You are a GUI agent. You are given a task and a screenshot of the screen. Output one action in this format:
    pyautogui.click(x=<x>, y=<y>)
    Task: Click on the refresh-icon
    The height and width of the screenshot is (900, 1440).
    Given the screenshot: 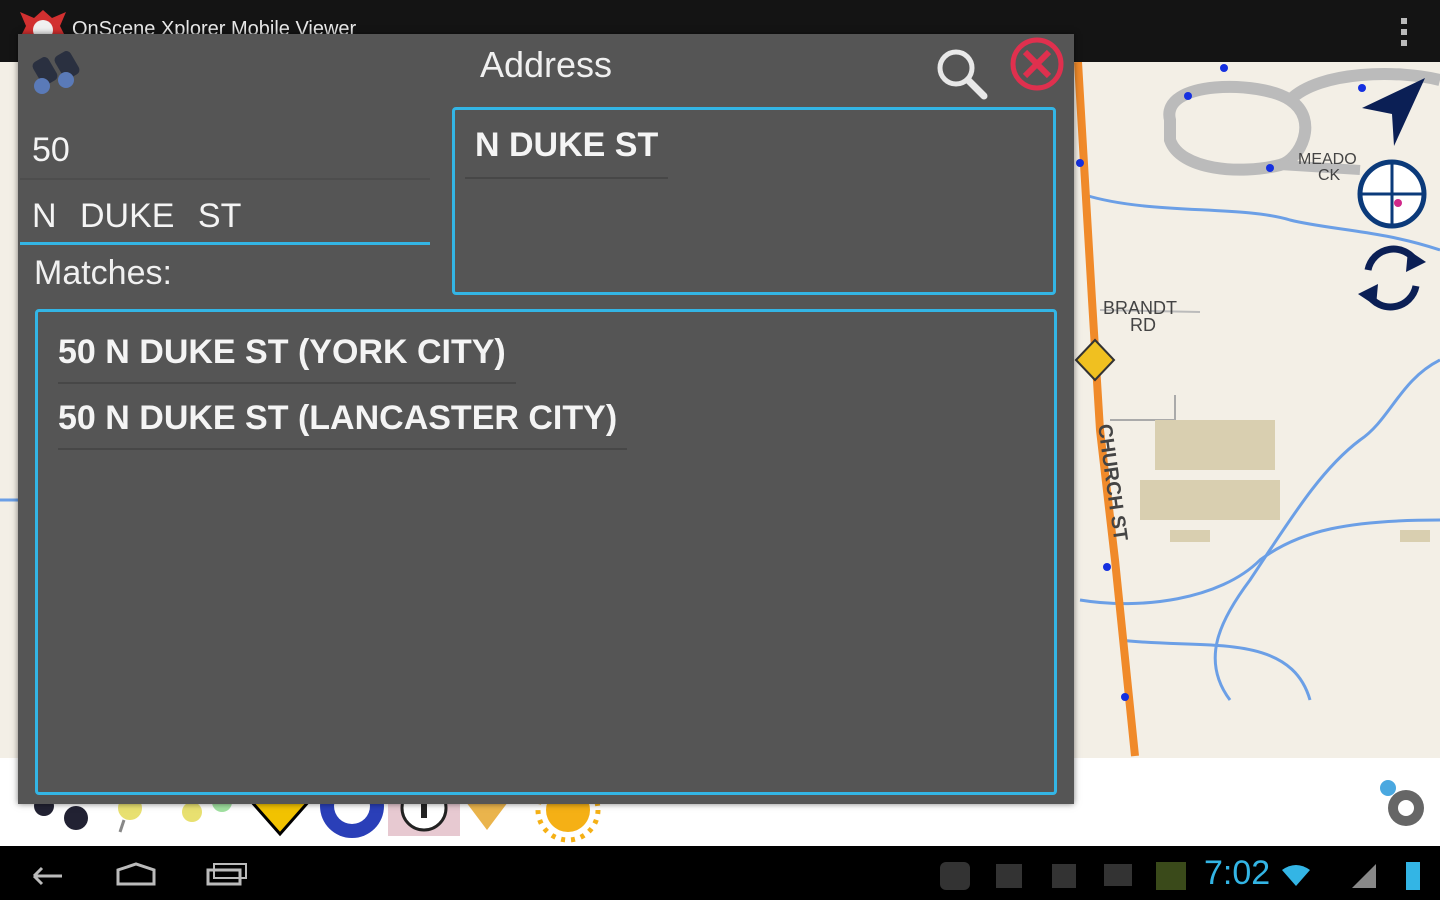 What is the action you would take?
    pyautogui.click(x=1392, y=278)
    